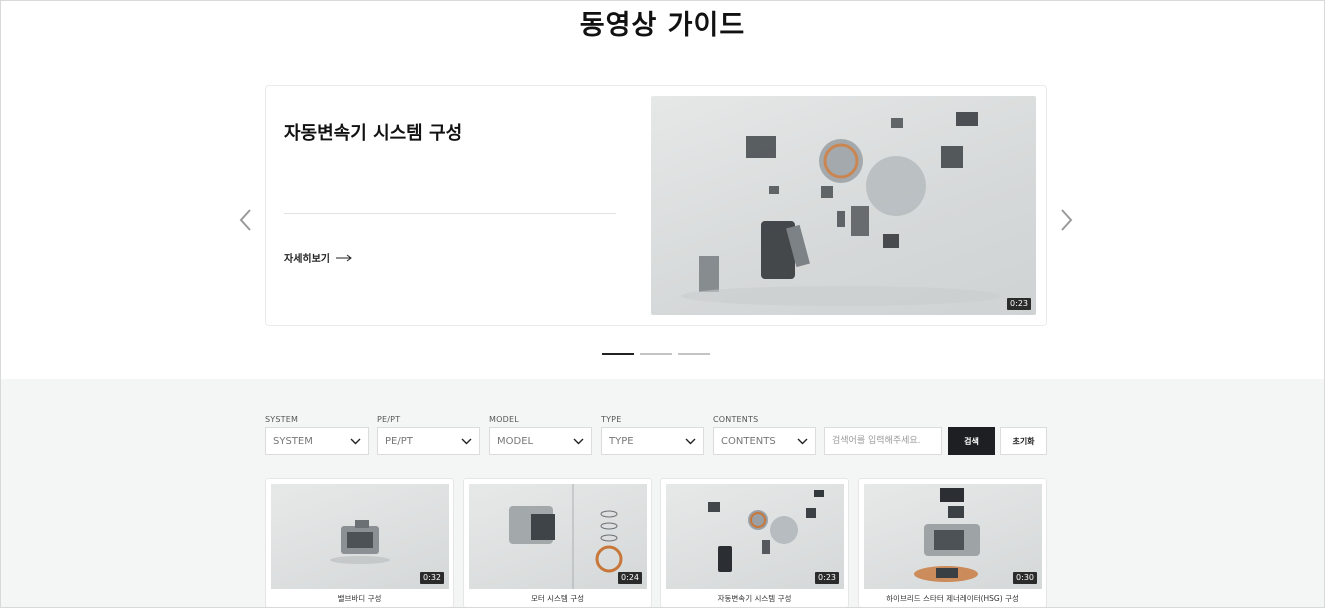  I want to click on view-details-link: 자세히보기, so click(318, 257).